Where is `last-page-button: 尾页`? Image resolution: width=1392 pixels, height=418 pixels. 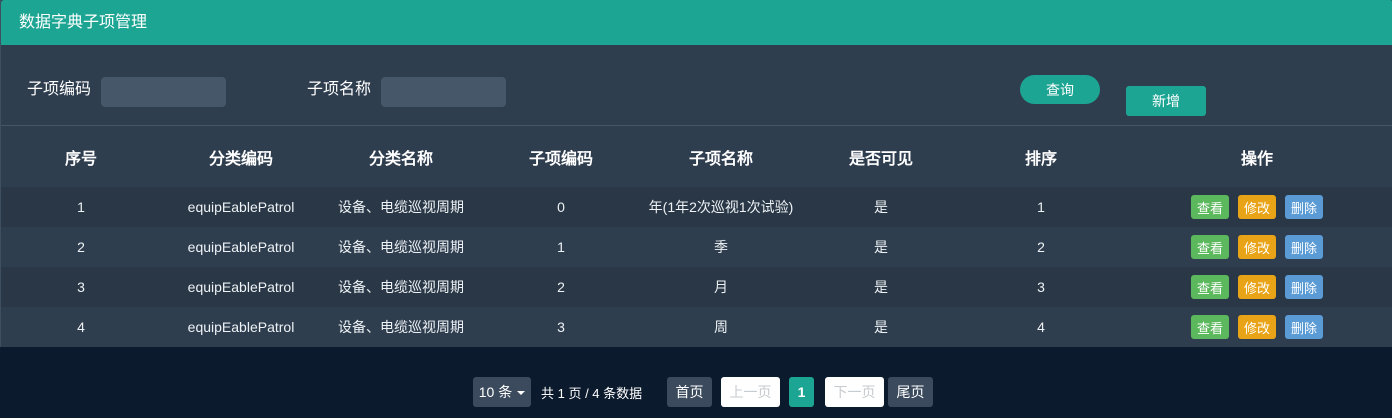 last-page-button: 尾页 is located at coordinates (910, 392).